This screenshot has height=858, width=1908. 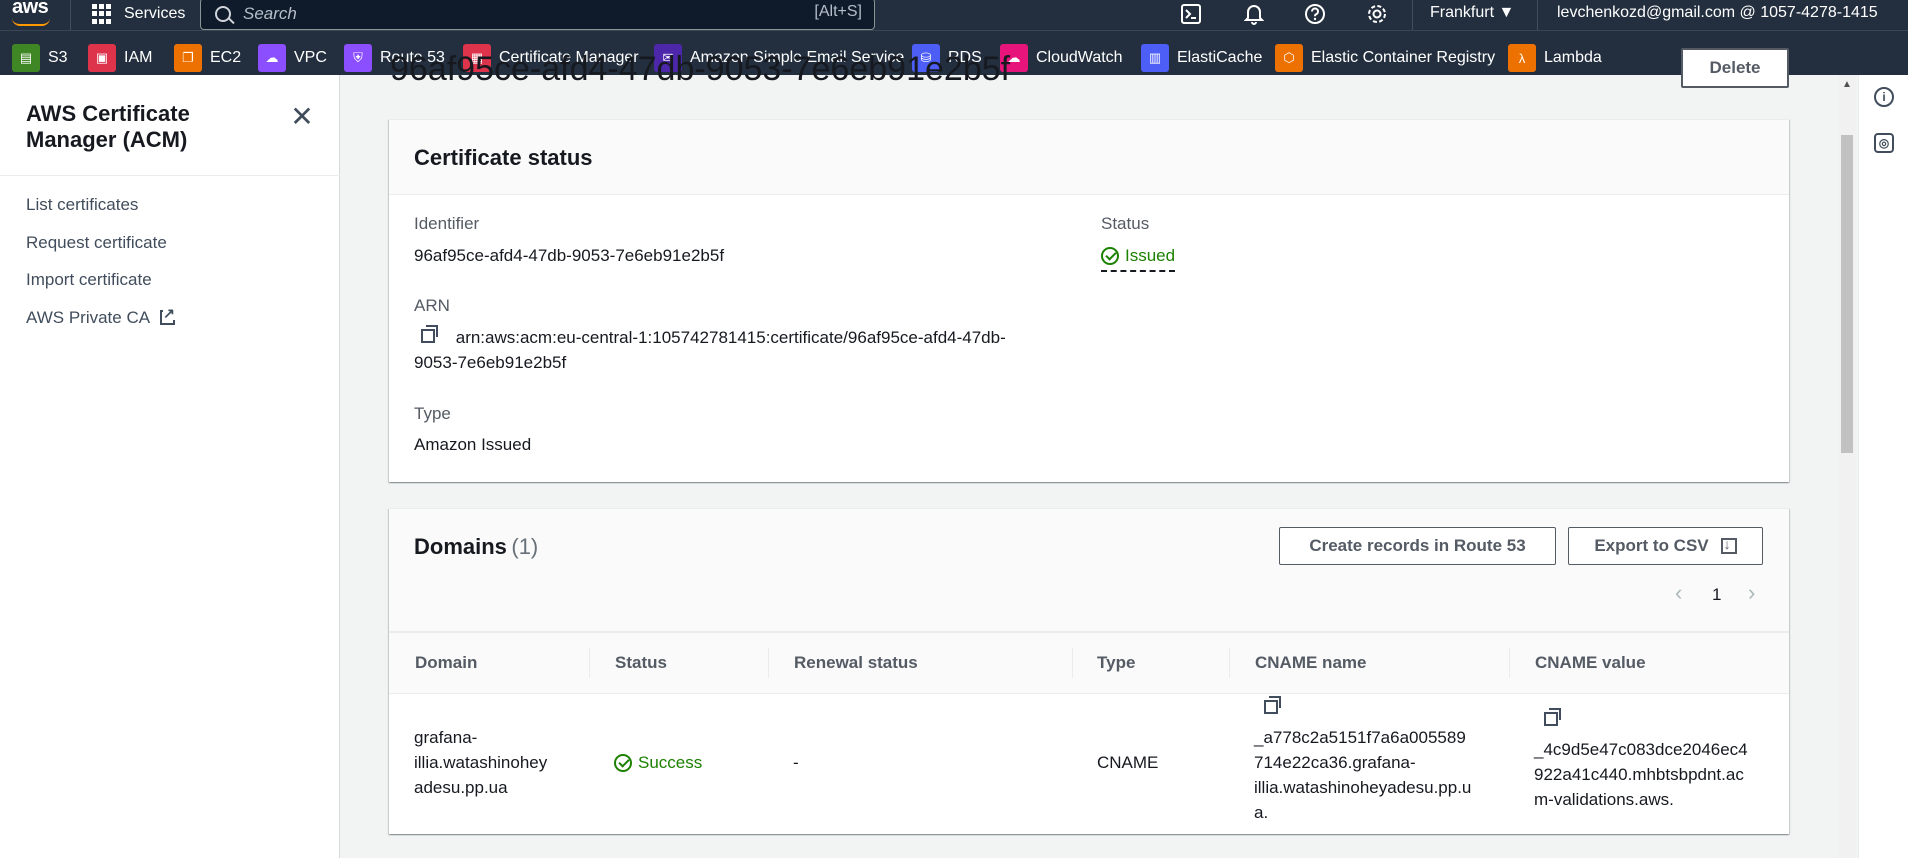 I want to click on ec2-icon: ❐, so click(x=188, y=58).